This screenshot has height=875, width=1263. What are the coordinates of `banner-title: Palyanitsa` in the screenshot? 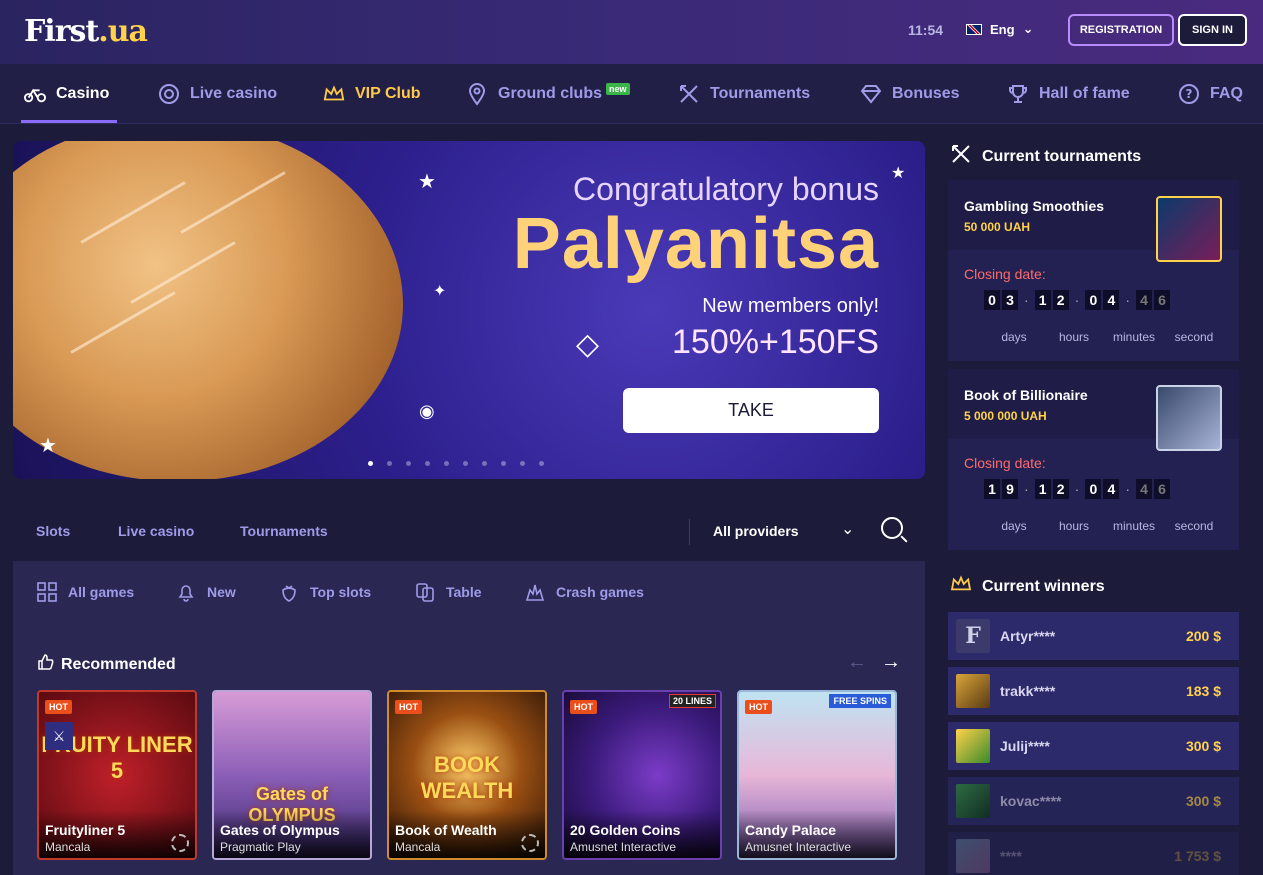 It's located at (695, 244).